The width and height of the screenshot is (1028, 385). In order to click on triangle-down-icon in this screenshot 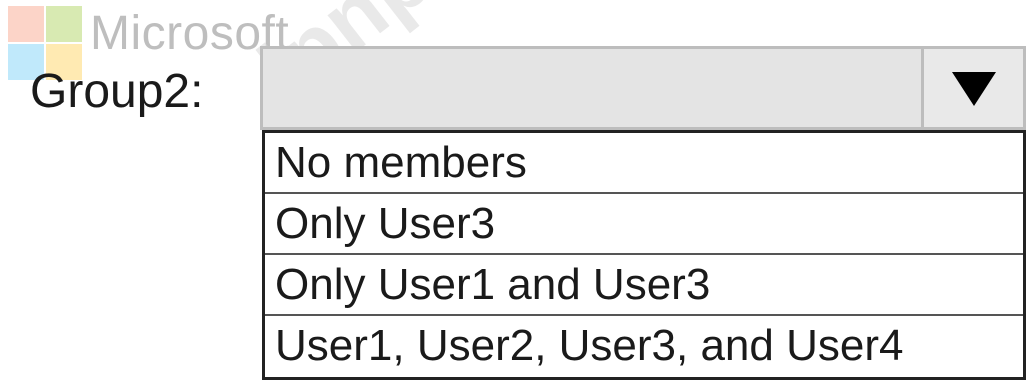, I will do `click(973, 89)`.